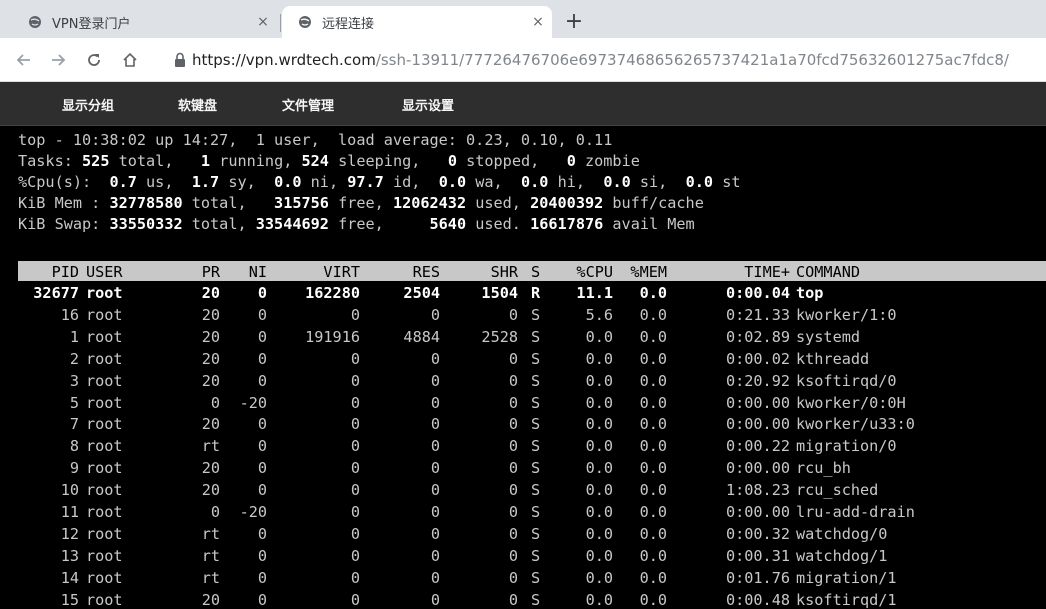 This screenshot has height=609, width=1046. What do you see at coordinates (417, 22) in the screenshot?
I see `tab-remote-connection: 远程连接 ×` at bounding box center [417, 22].